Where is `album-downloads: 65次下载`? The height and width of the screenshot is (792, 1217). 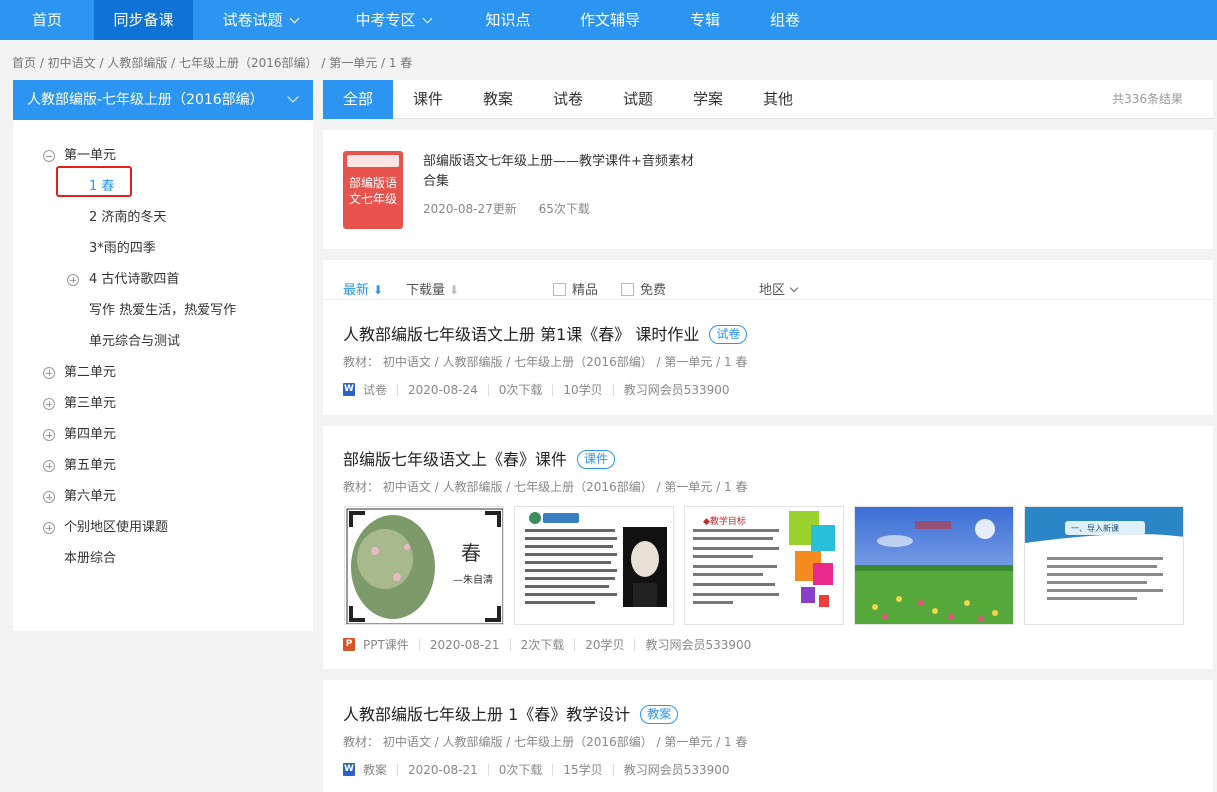
album-downloads: 65次下载 is located at coordinates (564, 209).